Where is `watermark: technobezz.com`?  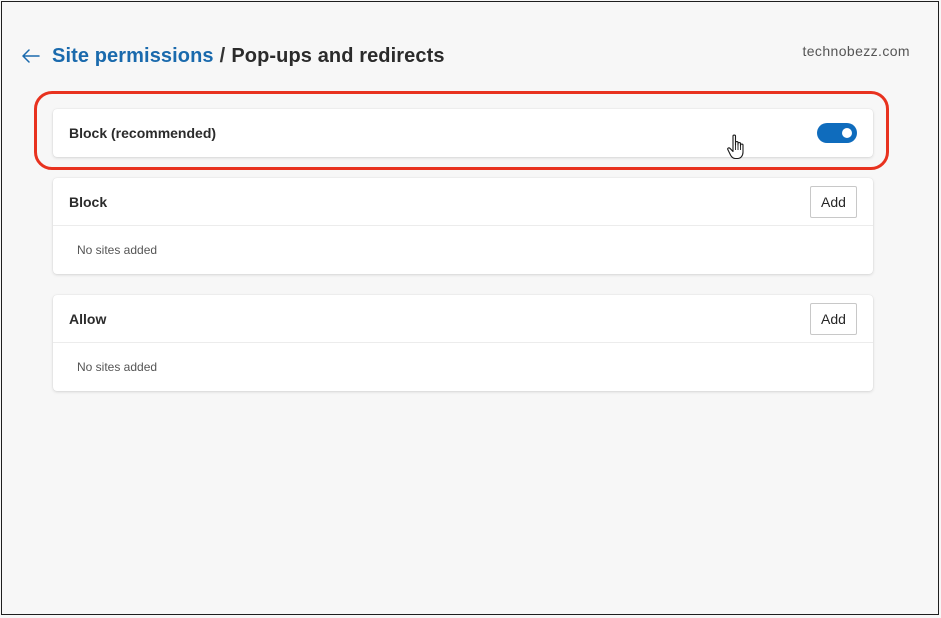
watermark: technobezz.com is located at coordinates (856, 51).